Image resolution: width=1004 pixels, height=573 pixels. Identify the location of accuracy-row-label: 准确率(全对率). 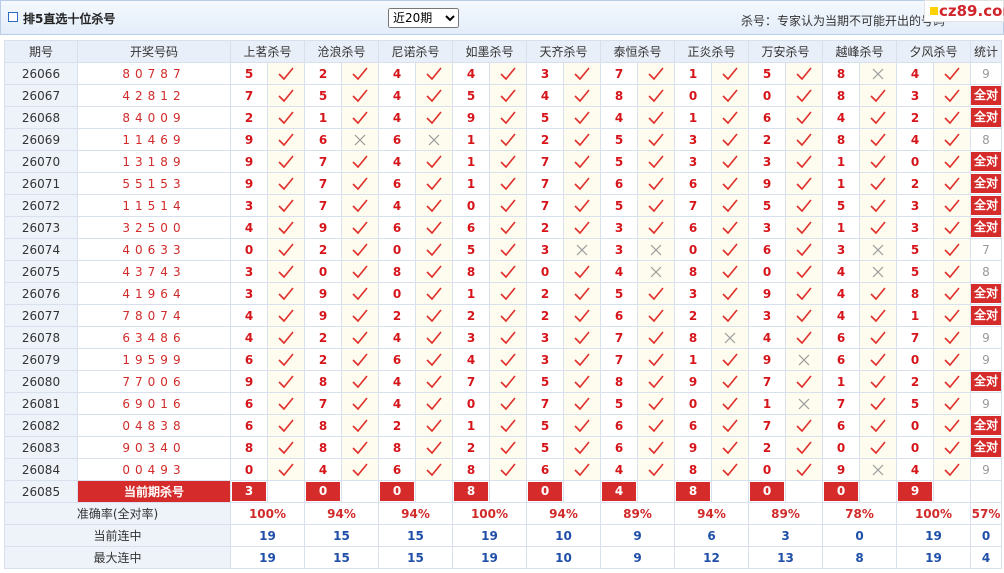
(117, 513).